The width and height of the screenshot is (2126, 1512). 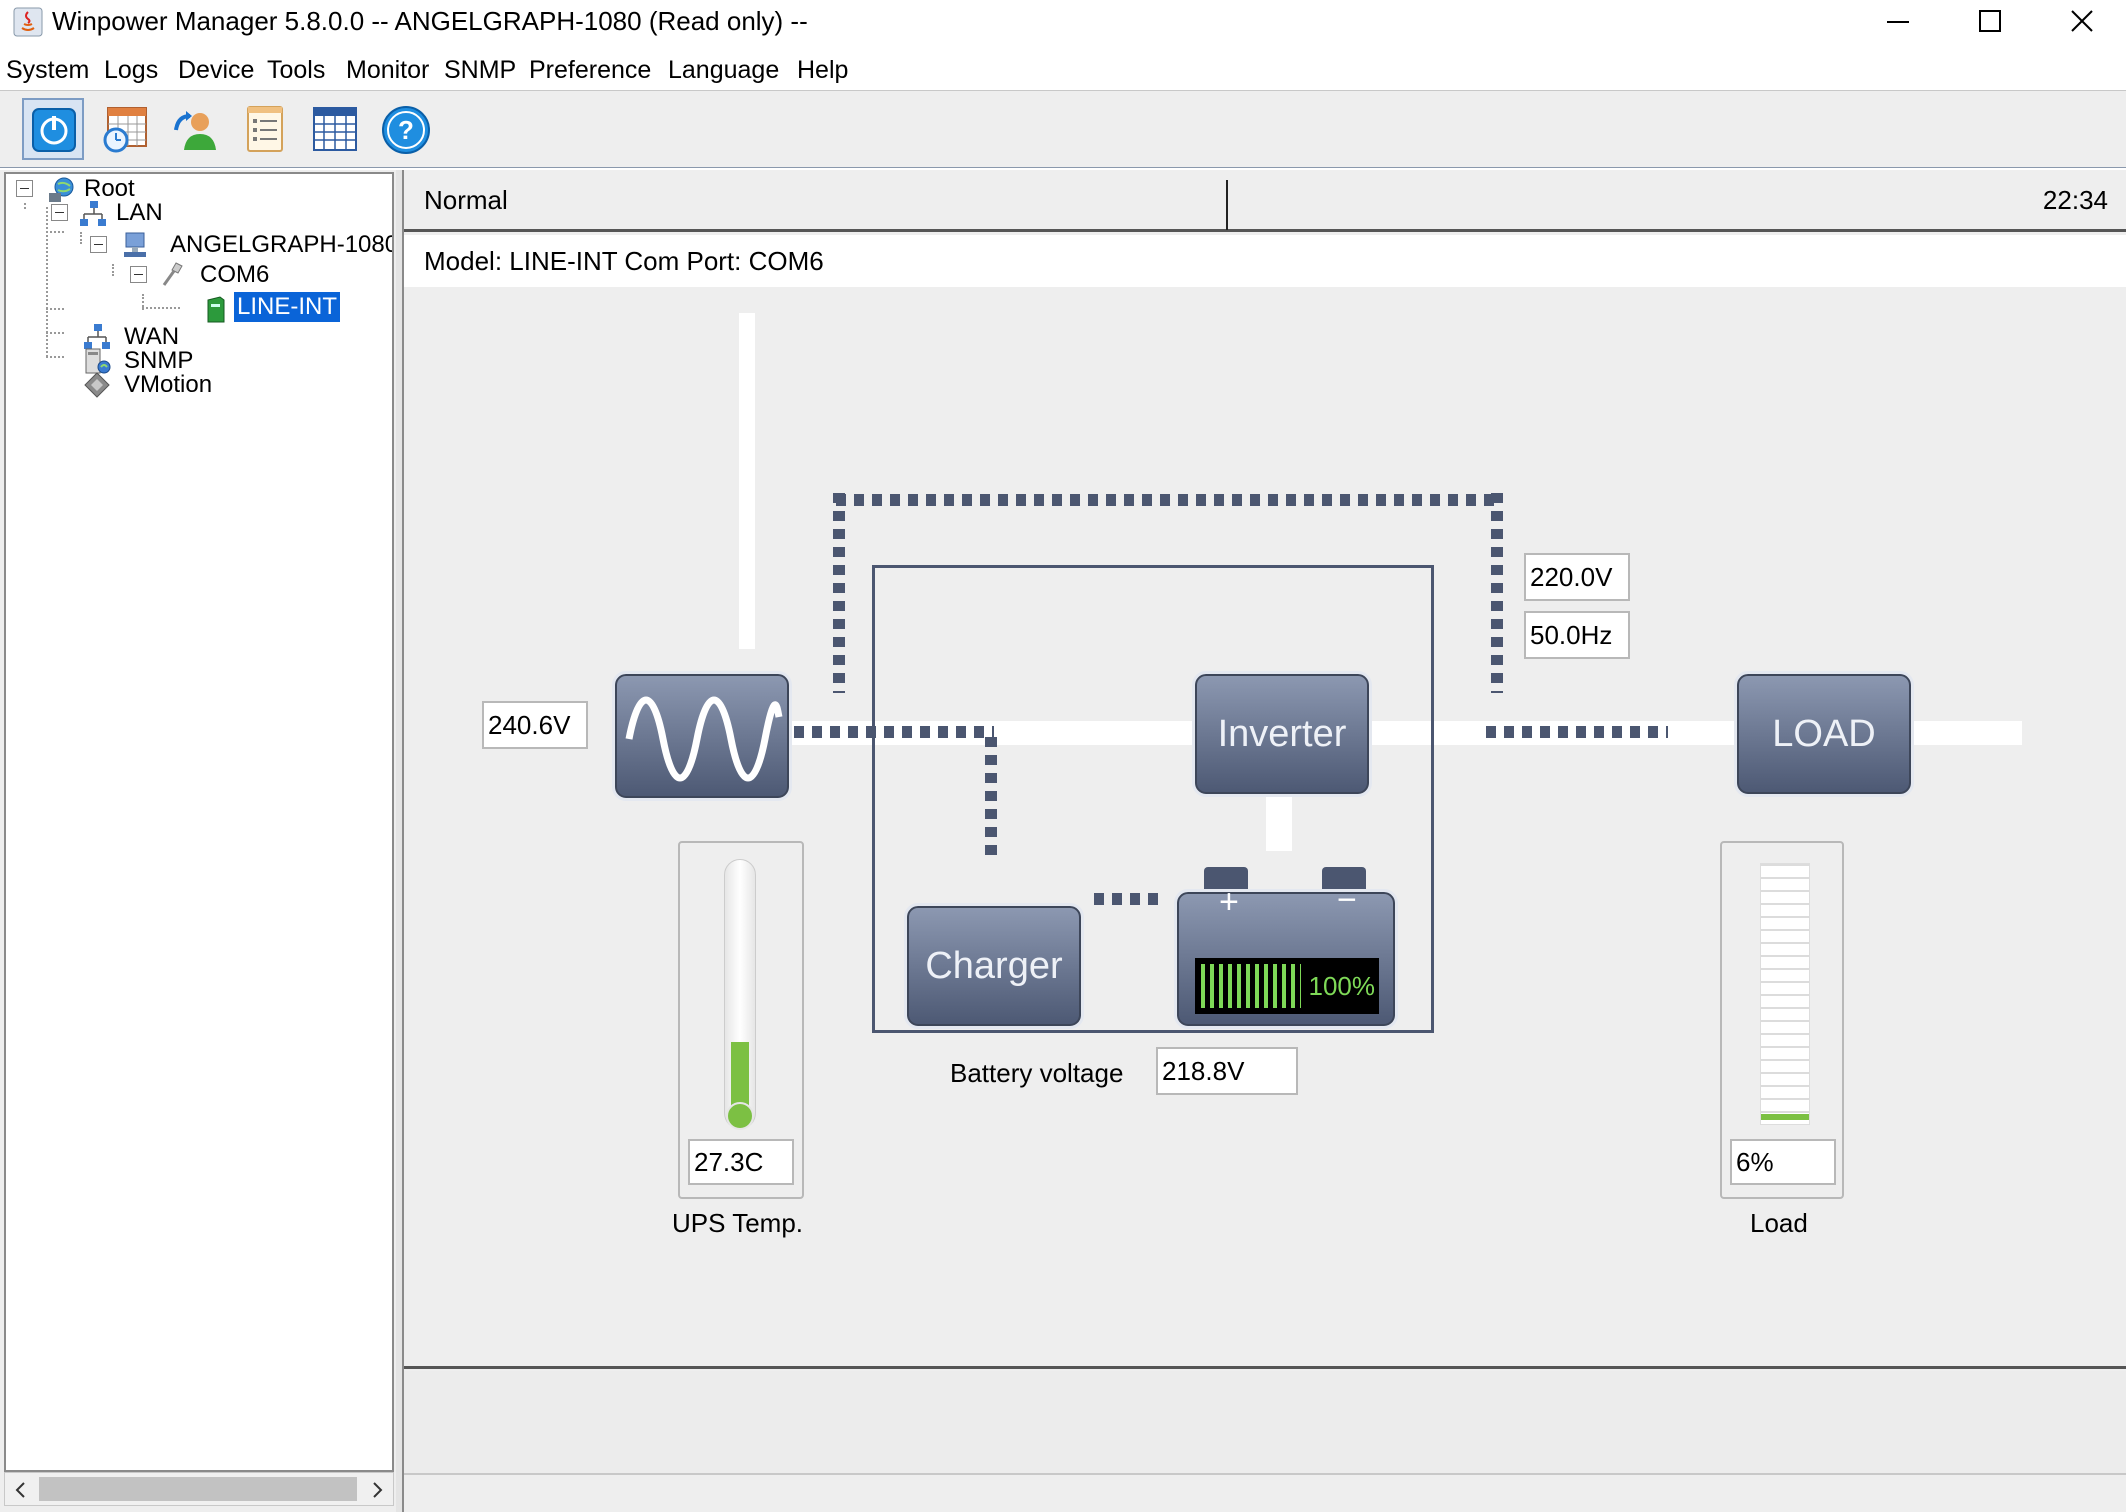 I want to click on power-monitor-icon, so click(x=54, y=130).